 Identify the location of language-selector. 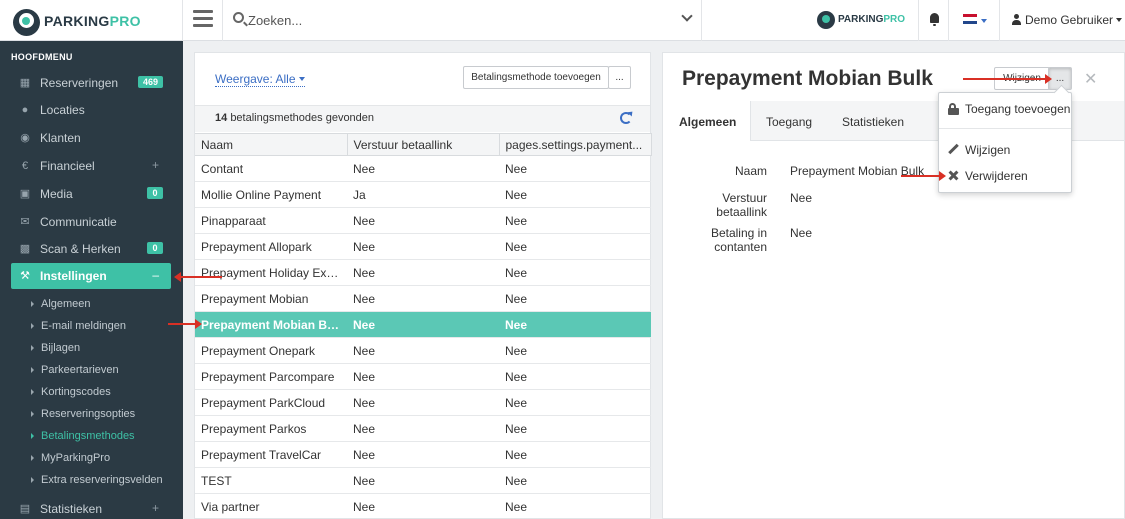
(974, 20).